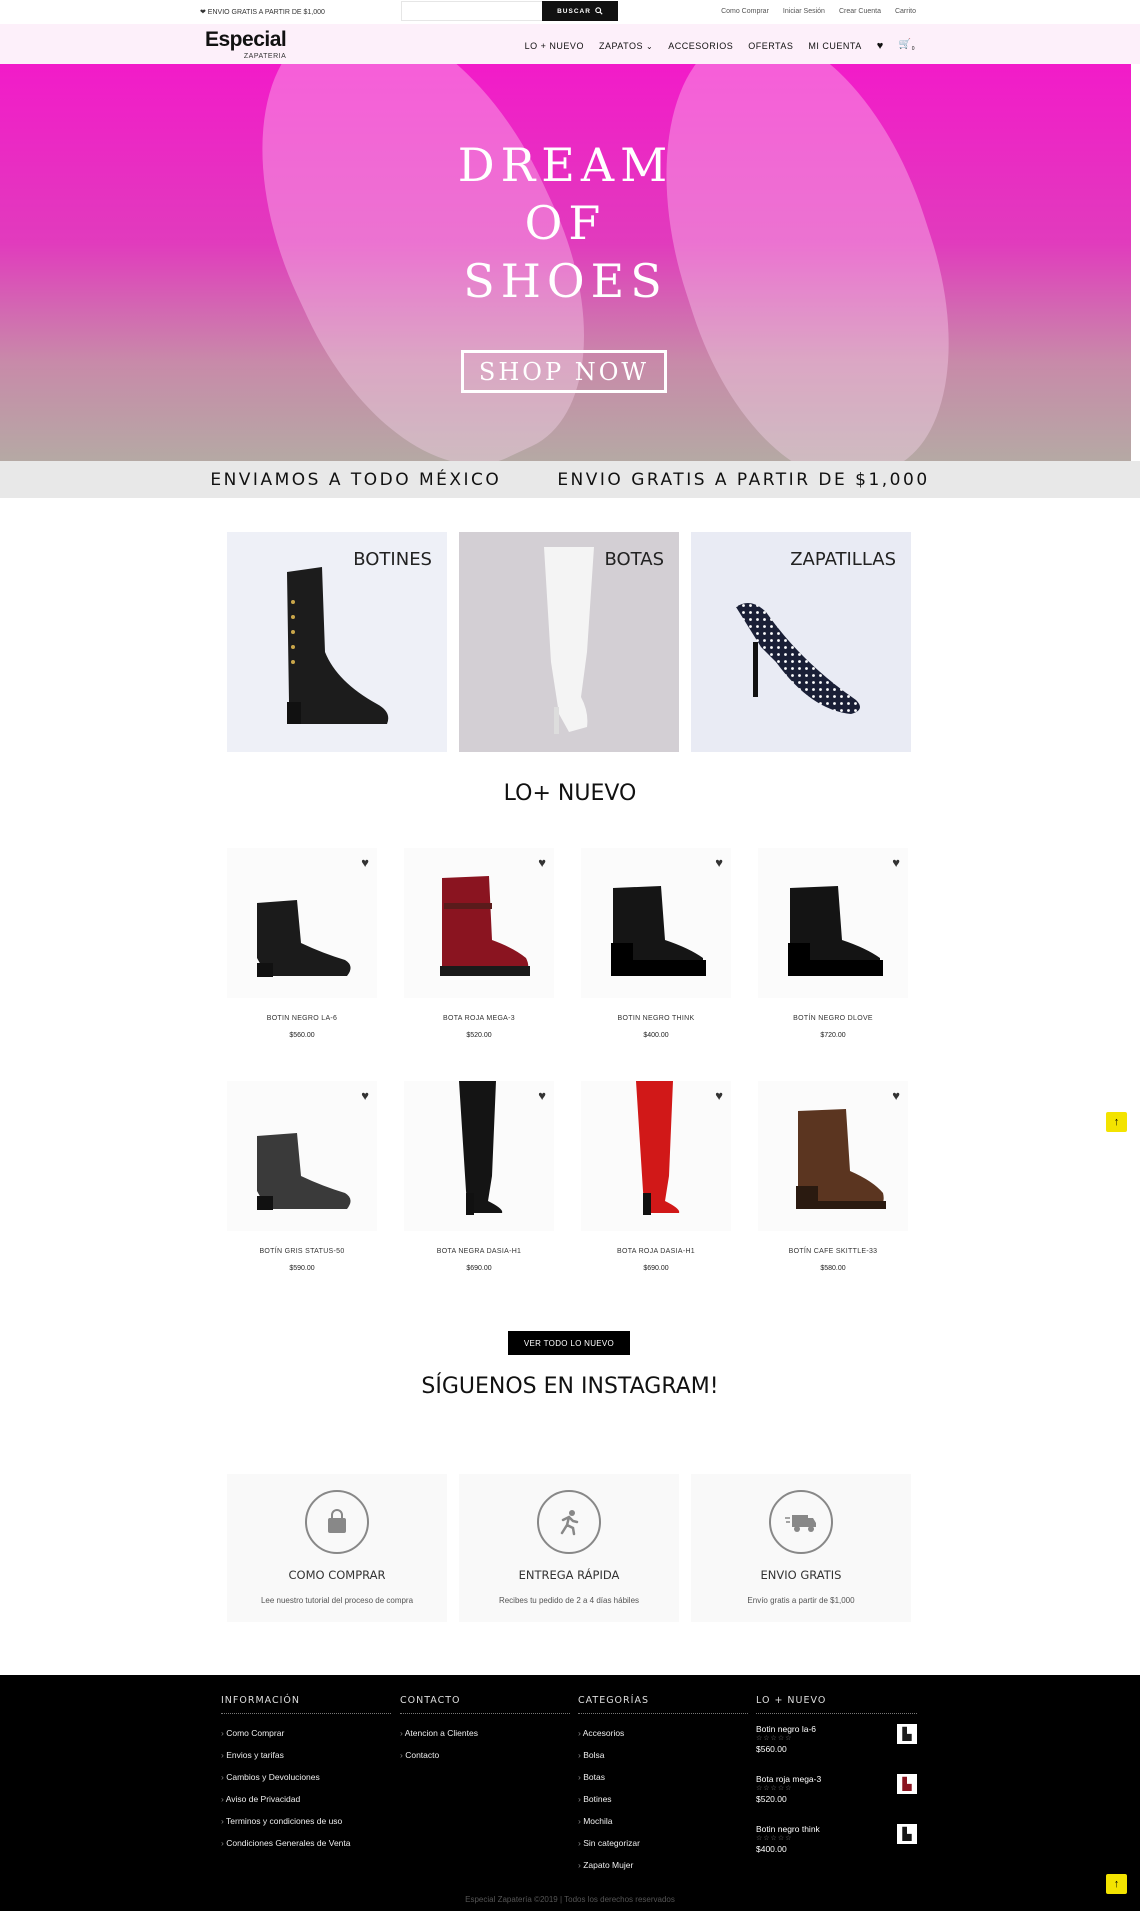 The height and width of the screenshot is (1911, 1140). What do you see at coordinates (569, 1522) in the screenshot?
I see `running-person-icon` at bounding box center [569, 1522].